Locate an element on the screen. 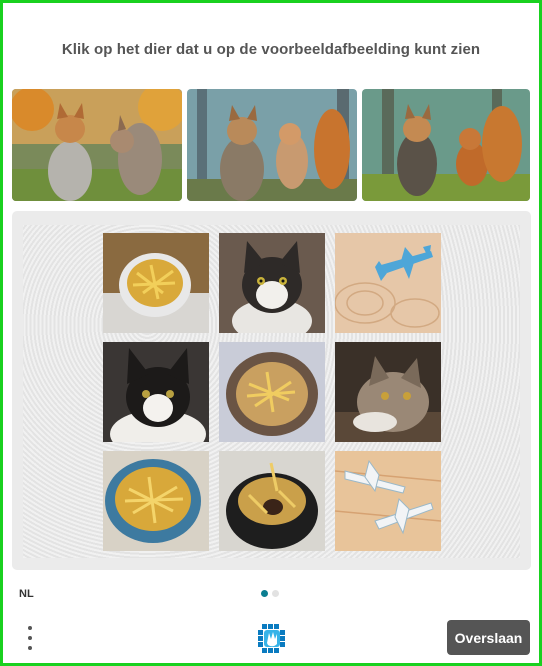 Image resolution: width=542 pixels, height=666 pixels. example-image-cat-squirrel-forest is located at coordinates (272, 145).